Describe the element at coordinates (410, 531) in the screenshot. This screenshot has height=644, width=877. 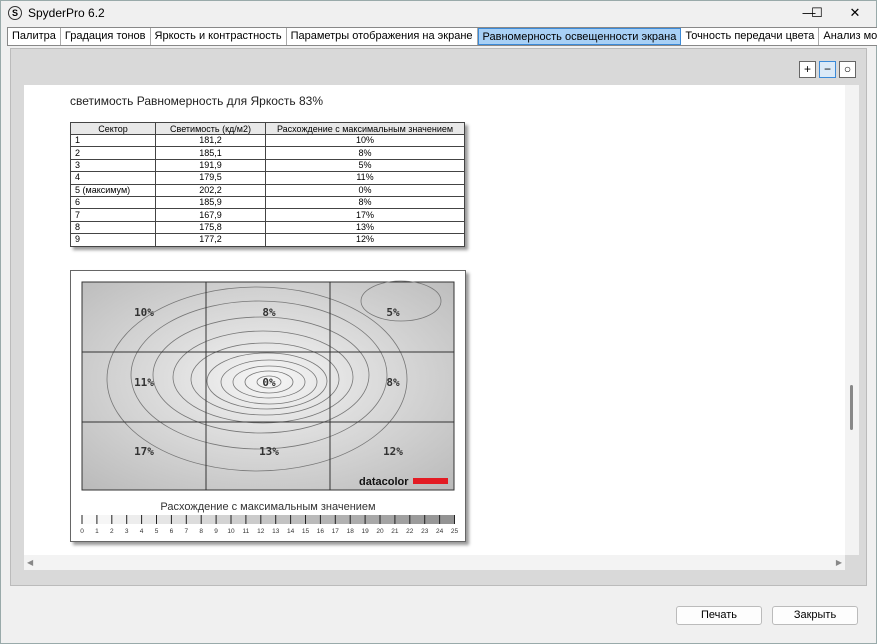
I see `scale-tick-label: 22` at that location.